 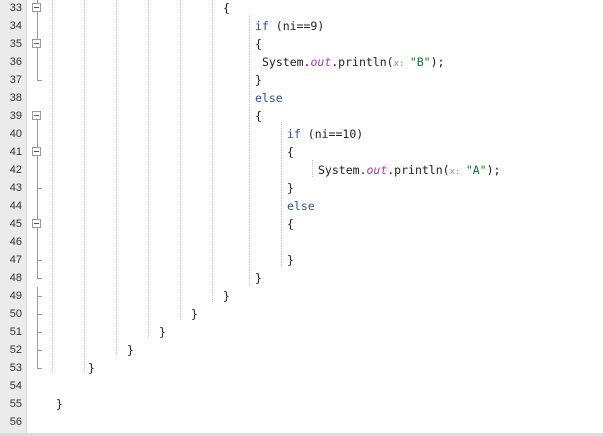 I want to click on line-number: 35, so click(x=15, y=44).